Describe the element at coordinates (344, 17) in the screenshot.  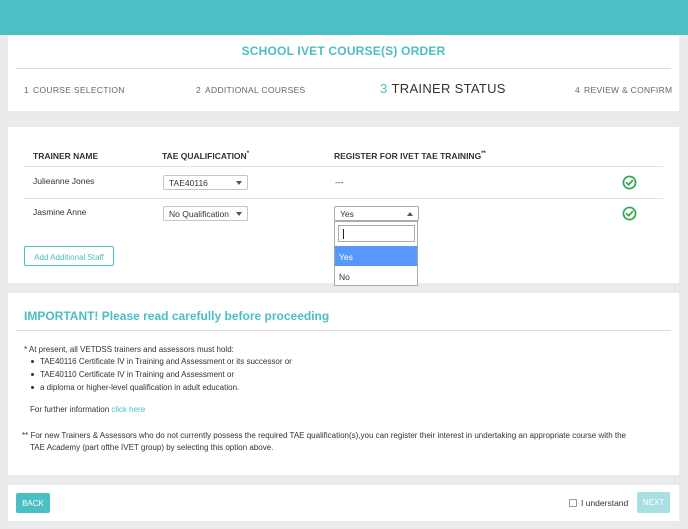
I see `top-banner` at that location.